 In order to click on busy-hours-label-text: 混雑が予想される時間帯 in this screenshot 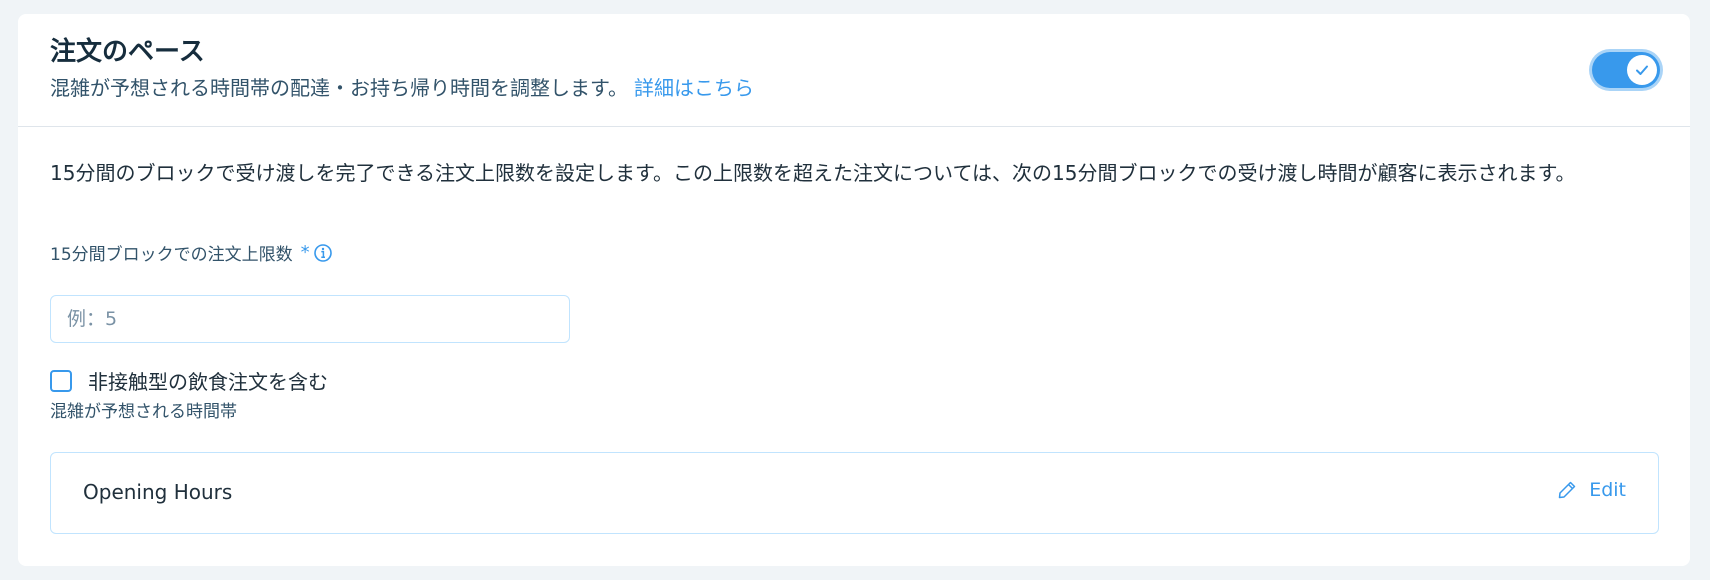, I will do `click(143, 412)`.